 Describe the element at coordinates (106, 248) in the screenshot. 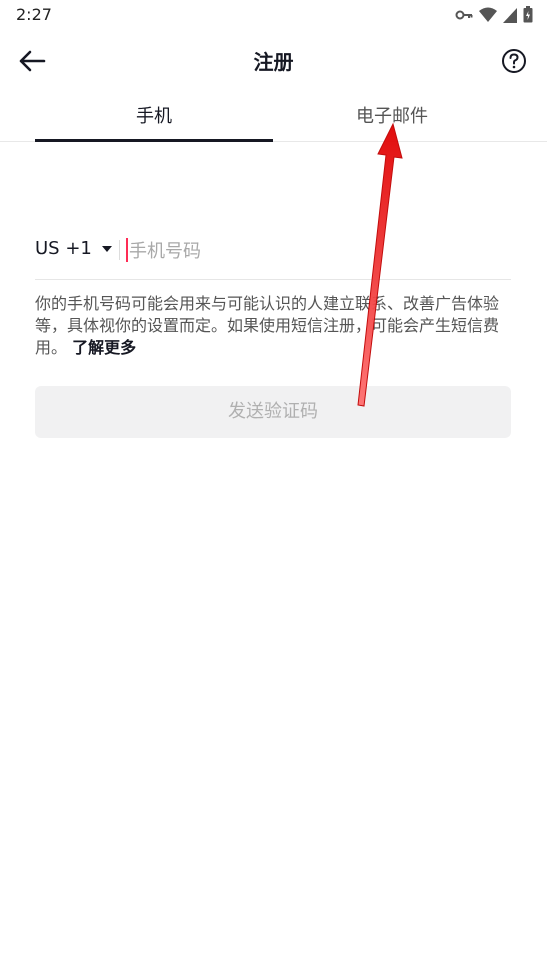

I see `caret-down-icon` at that location.